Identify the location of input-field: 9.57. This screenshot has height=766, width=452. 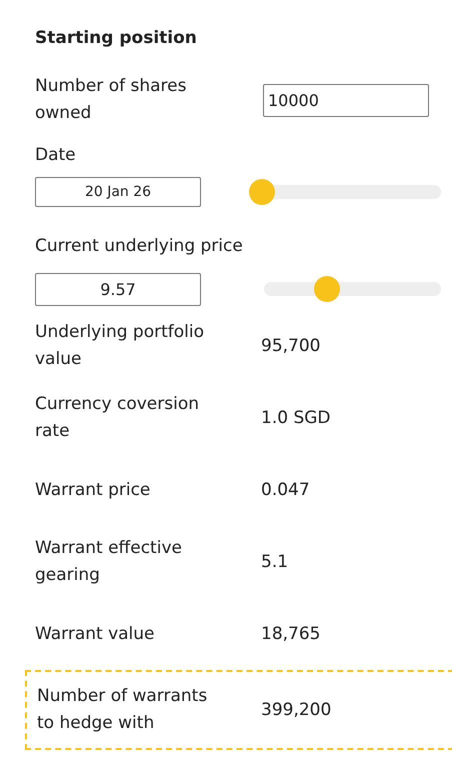
(118, 289).